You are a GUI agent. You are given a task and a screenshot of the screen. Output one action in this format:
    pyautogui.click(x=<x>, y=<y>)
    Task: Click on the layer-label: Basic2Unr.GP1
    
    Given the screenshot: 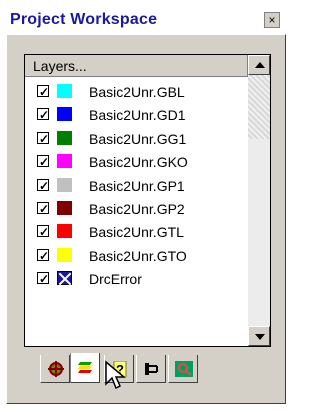 What is the action you would take?
    pyautogui.click(x=137, y=185)
    